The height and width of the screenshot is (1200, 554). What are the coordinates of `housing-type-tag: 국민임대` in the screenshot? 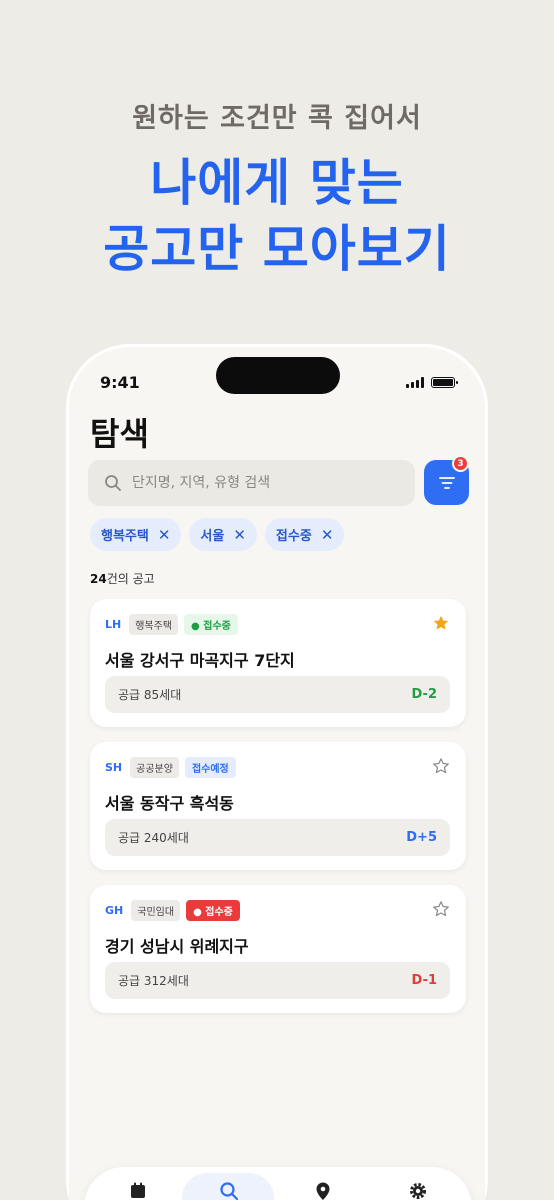 It's located at (156, 910).